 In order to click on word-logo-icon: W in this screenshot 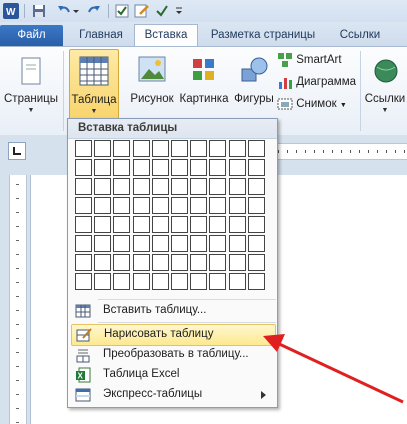, I will do `click(11, 11)`.